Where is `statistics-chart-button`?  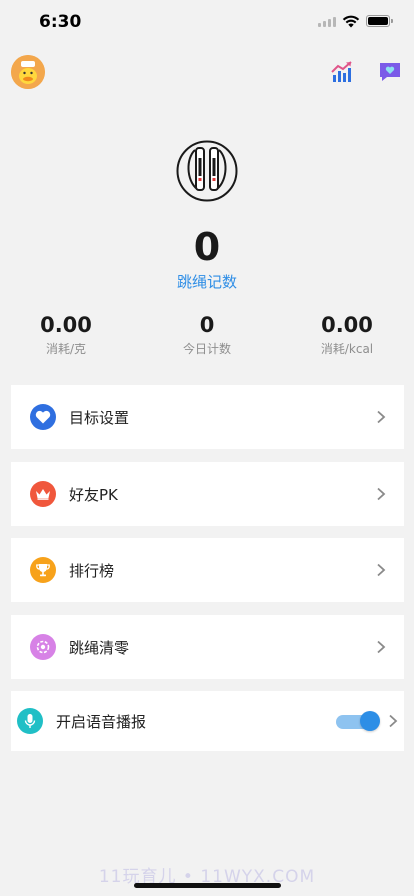 statistics-chart-button is located at coordinates (342, 72).